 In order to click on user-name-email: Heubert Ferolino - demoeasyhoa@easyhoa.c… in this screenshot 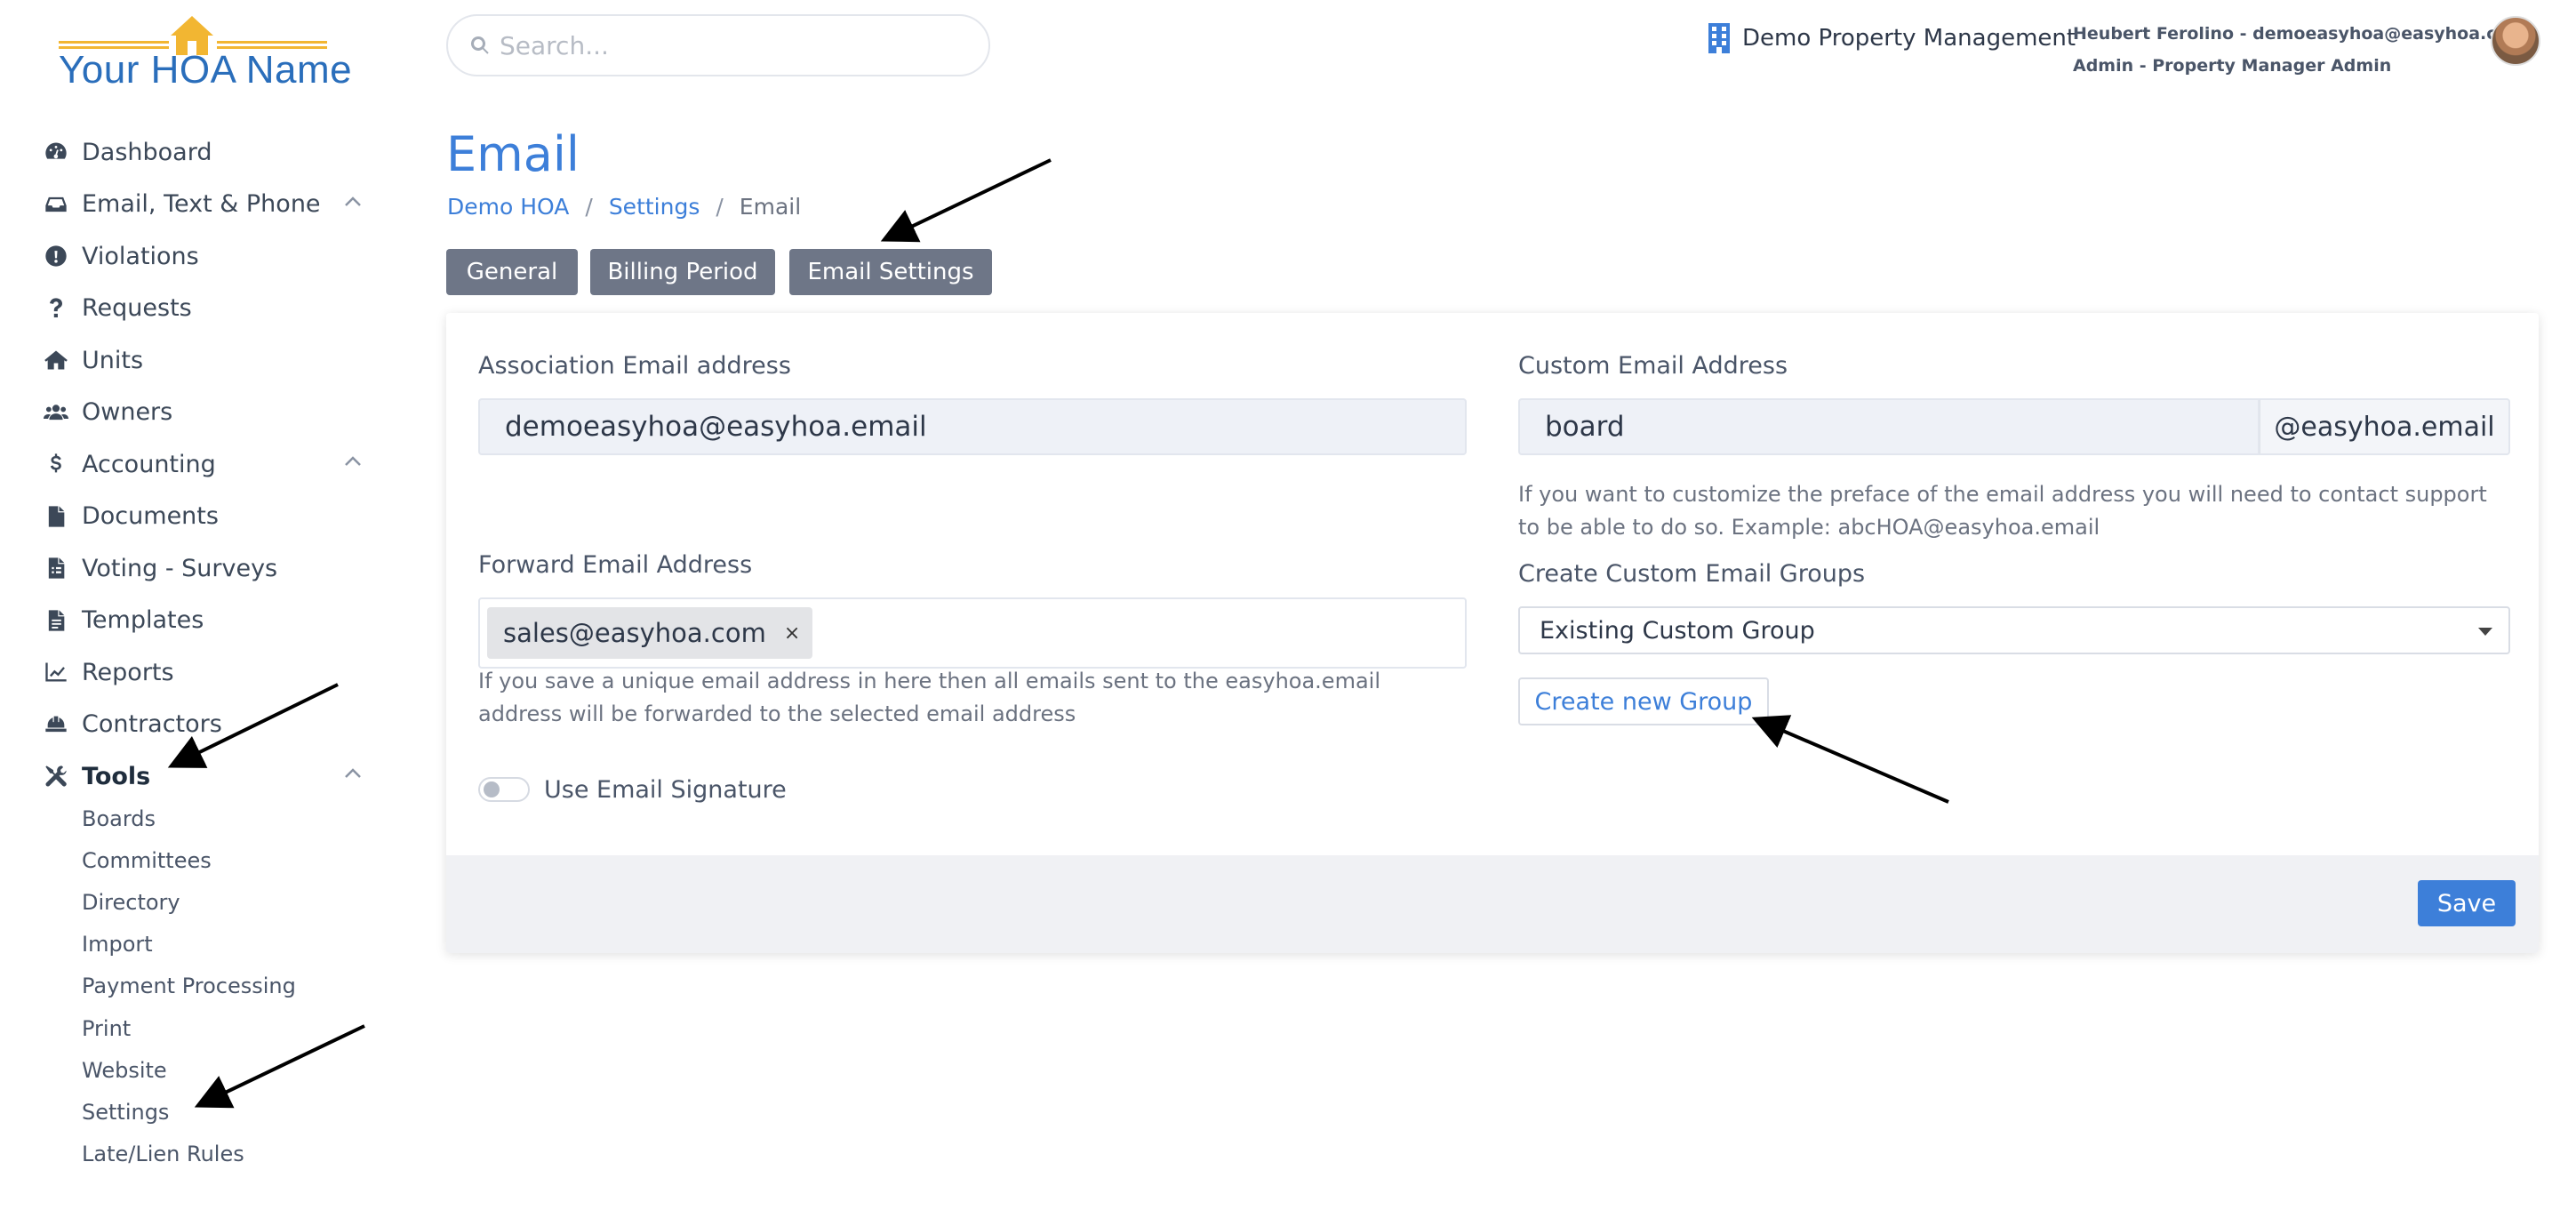, I will do `click(2299, 34)`.